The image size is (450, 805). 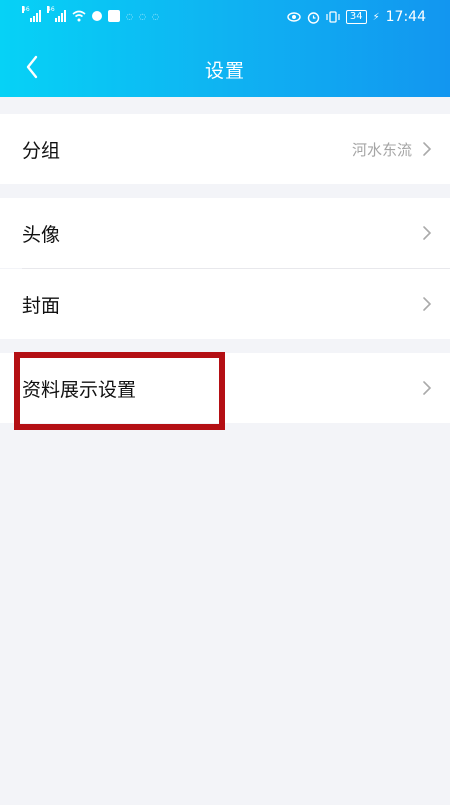 I want to click on status-left: 46 46 ◌ ◌ ◌, so click(x=90, y=14).